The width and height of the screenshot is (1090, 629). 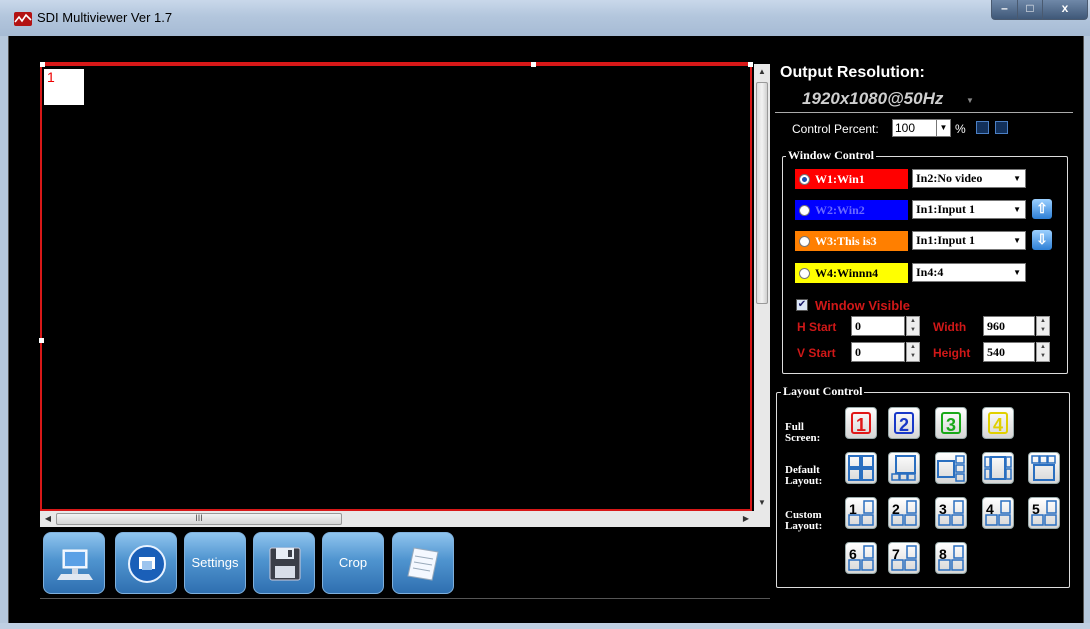 What do you see at coordinates (1009, 326) in the screenshot?
I see `width-input: 960` at bounding box center [1009, 326].